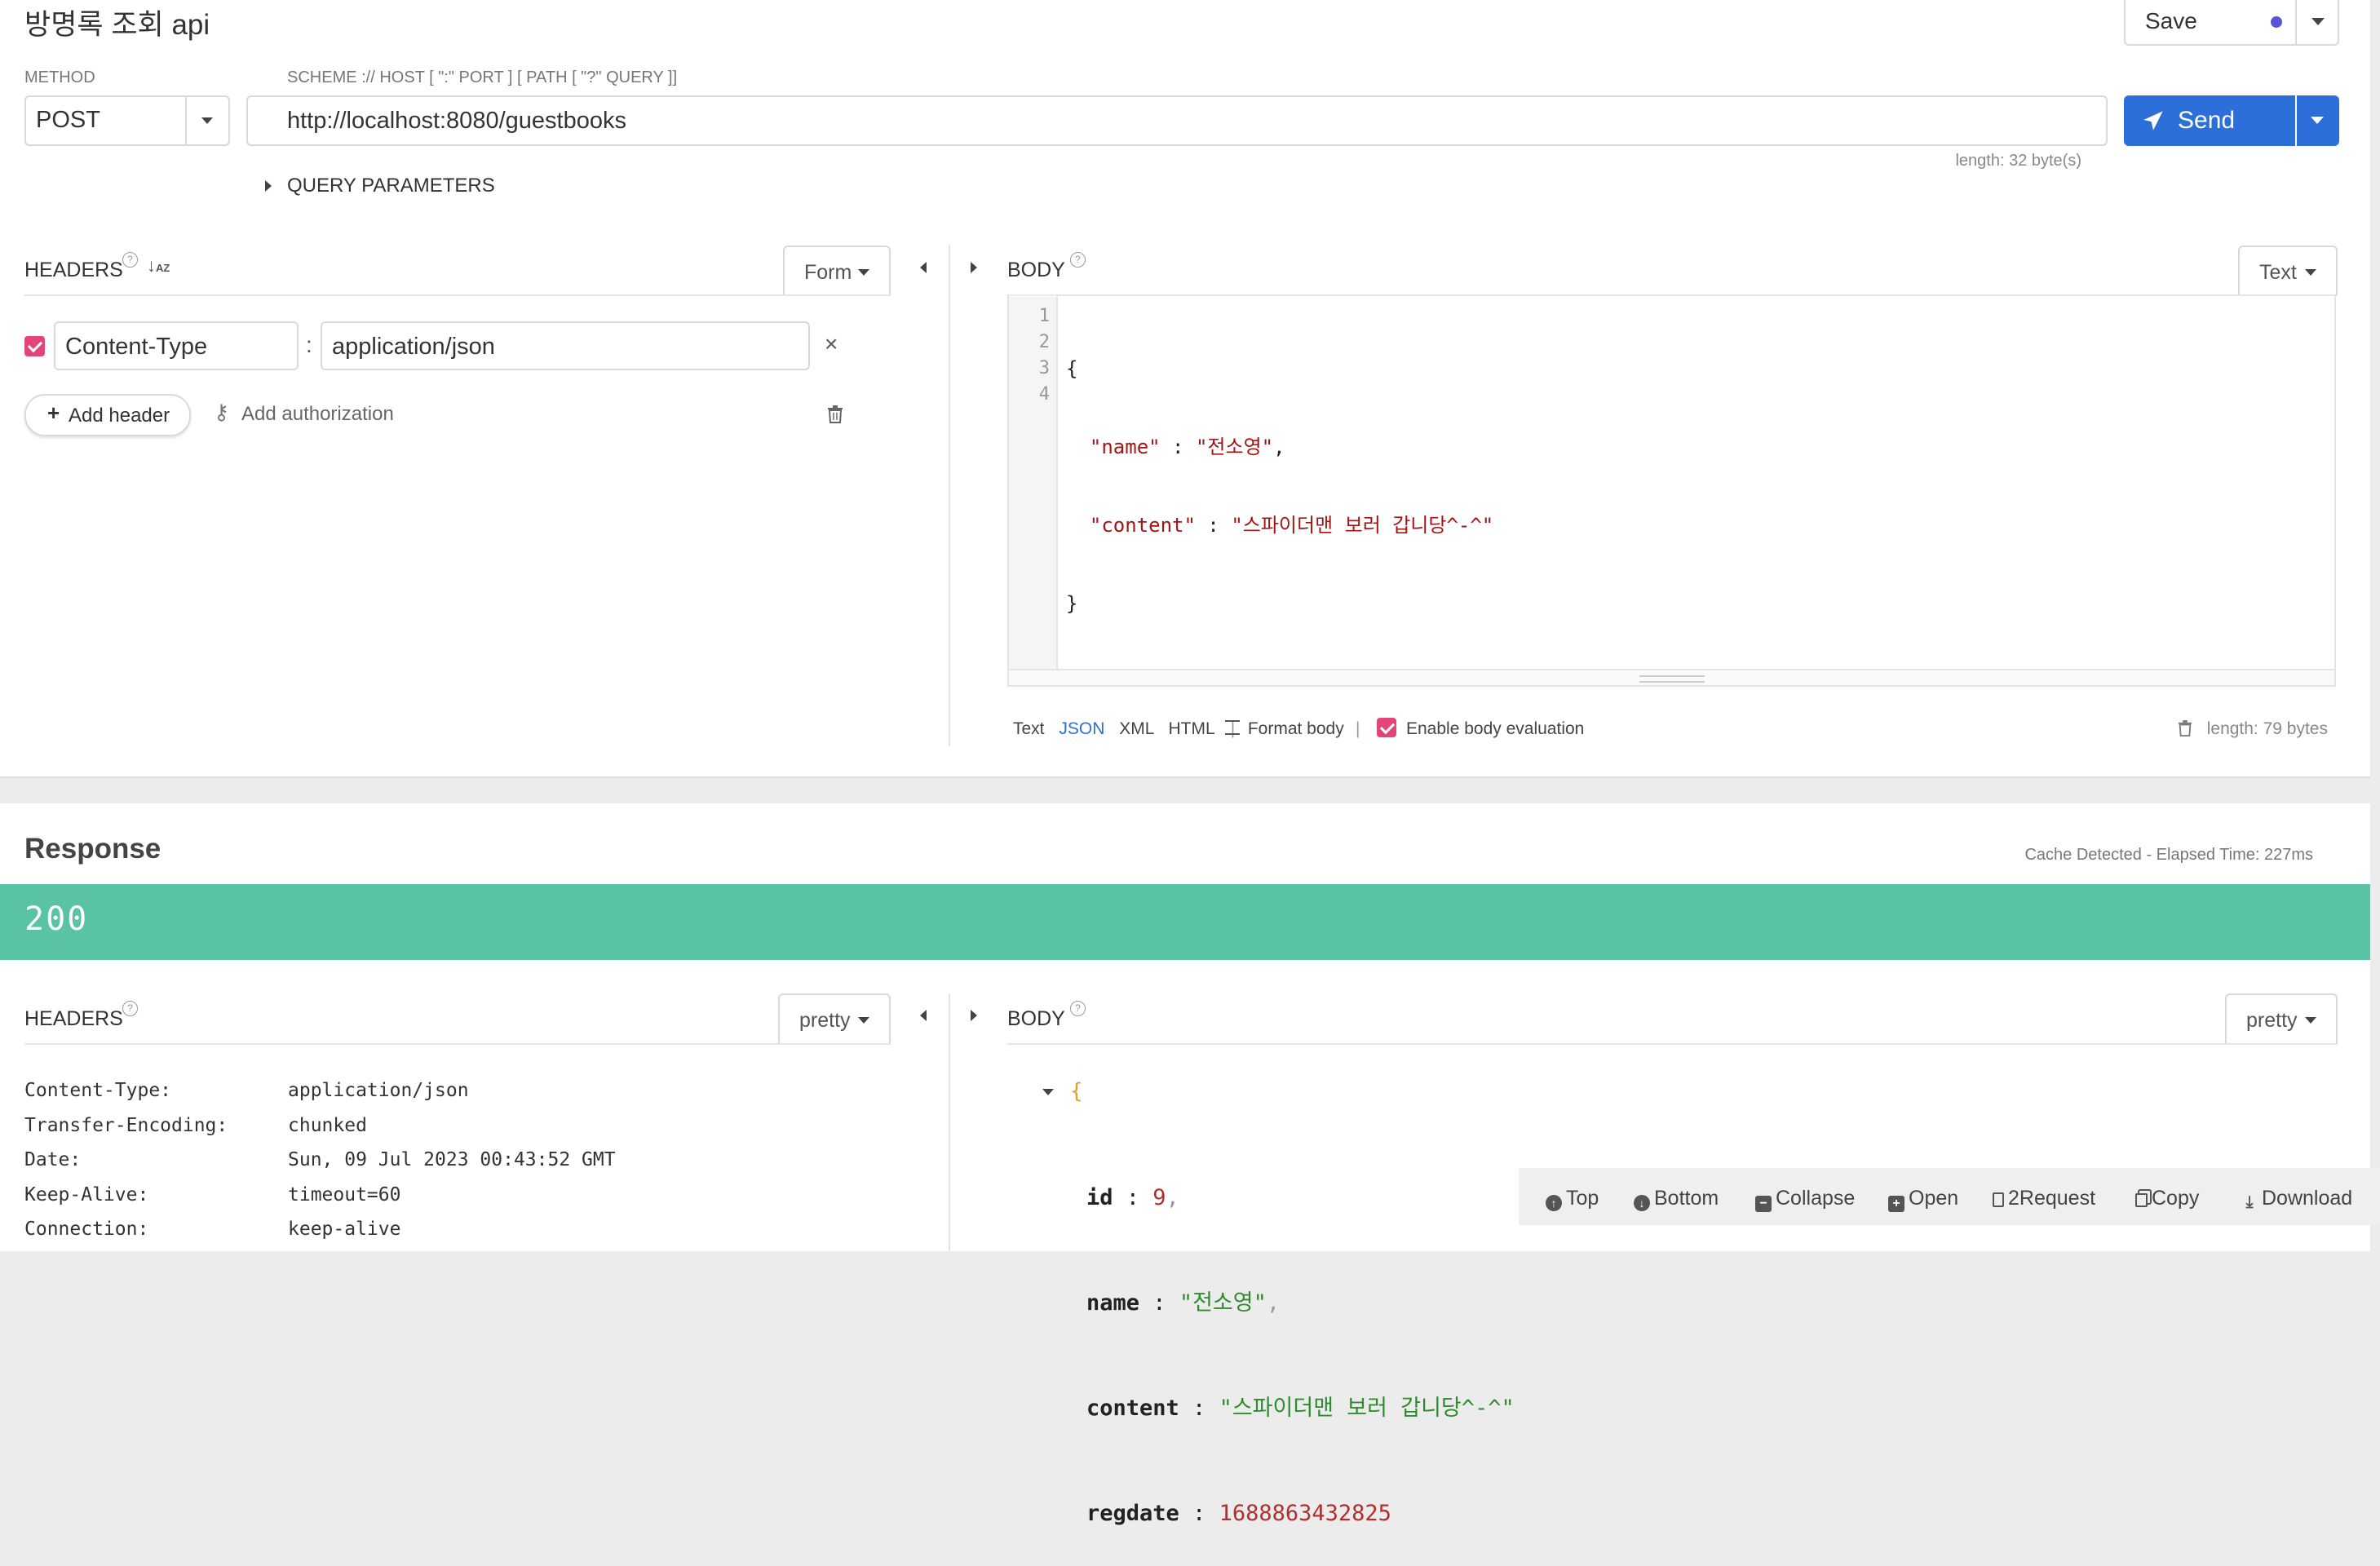  What do you see at coordinates (1185, 922) in the screenshot?
I see `status-bar: 200` at bounding box center [1185, 922].